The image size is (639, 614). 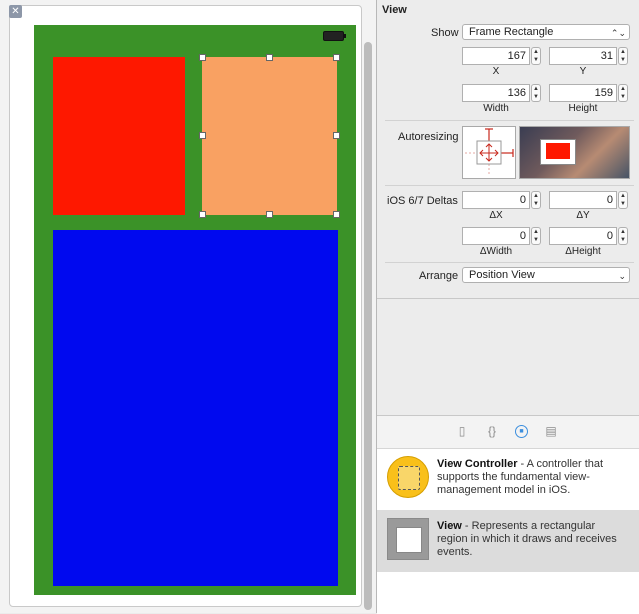 I want to click on x-field: 167, so click(x=496, y=56).